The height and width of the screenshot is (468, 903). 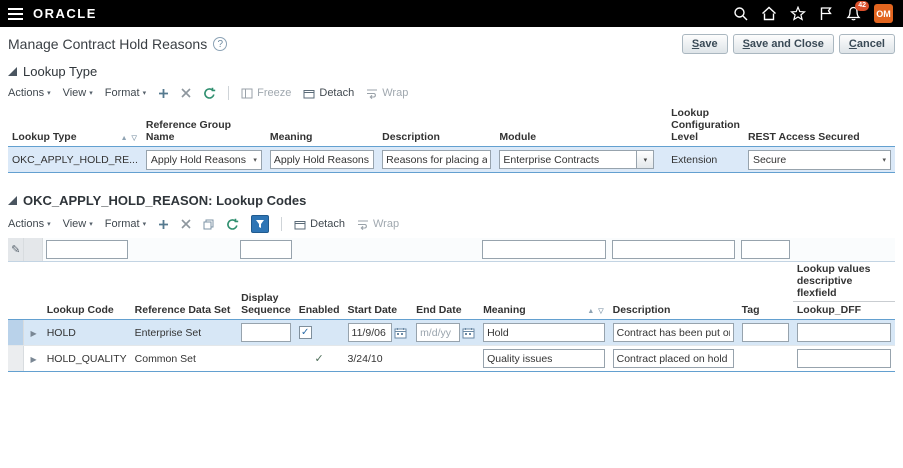 I want to click on chevron-down-icon: ▾, so click(x=255, y=160).